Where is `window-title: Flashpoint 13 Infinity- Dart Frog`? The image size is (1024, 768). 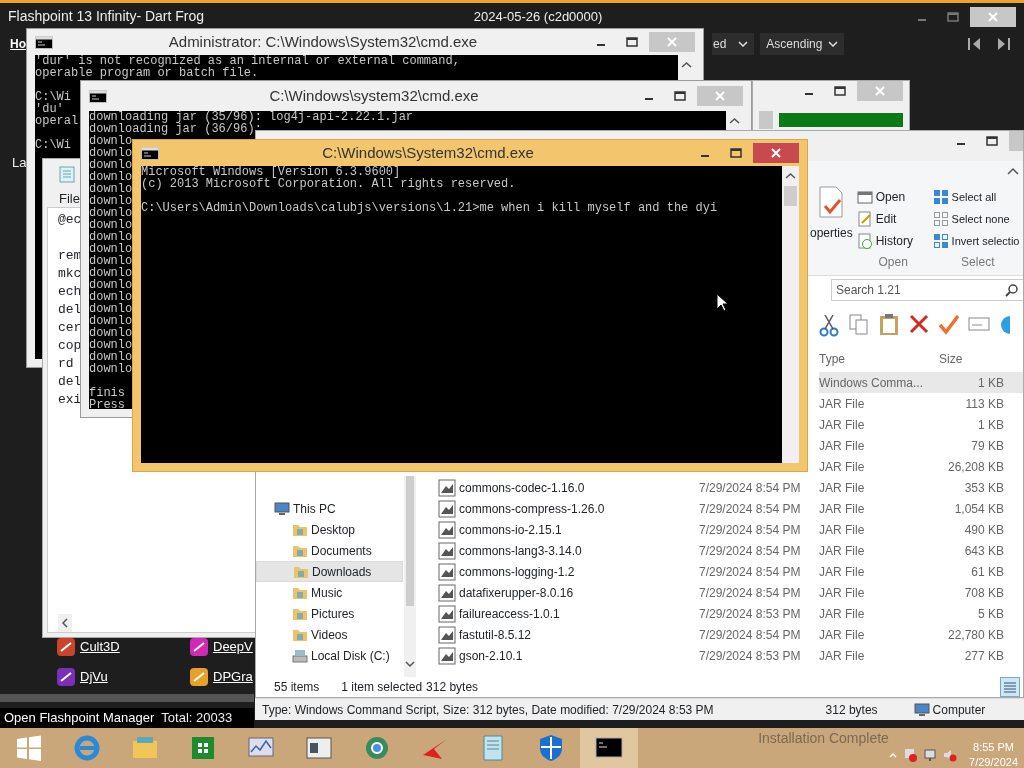 window-title: Flashpoint 13 Infinity- Dart Frog is located at coordinates (106, 16).